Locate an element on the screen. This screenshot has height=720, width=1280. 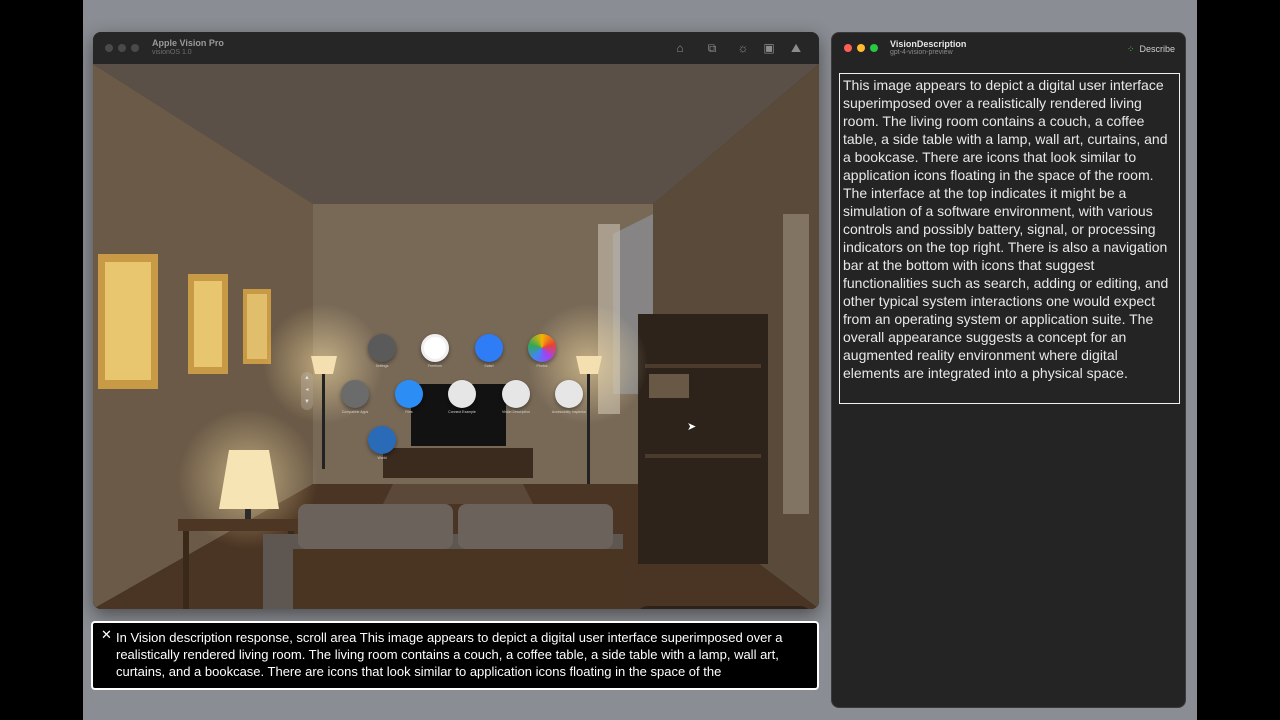
app-label-vision-description: Vision Description is located at coordinates (516, 412).